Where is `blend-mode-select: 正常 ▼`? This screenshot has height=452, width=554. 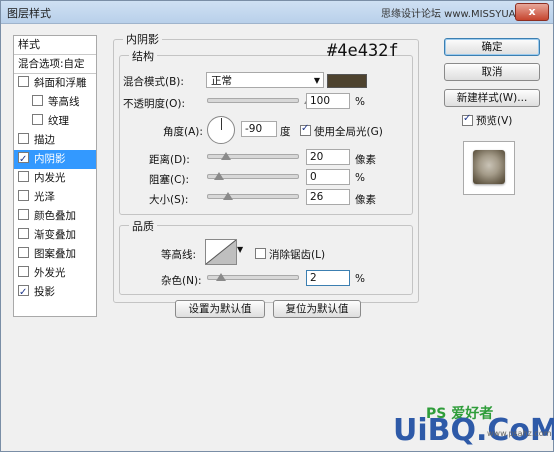 blend-mode-select: 正常 ▼ is located at coordinates (265, 80).